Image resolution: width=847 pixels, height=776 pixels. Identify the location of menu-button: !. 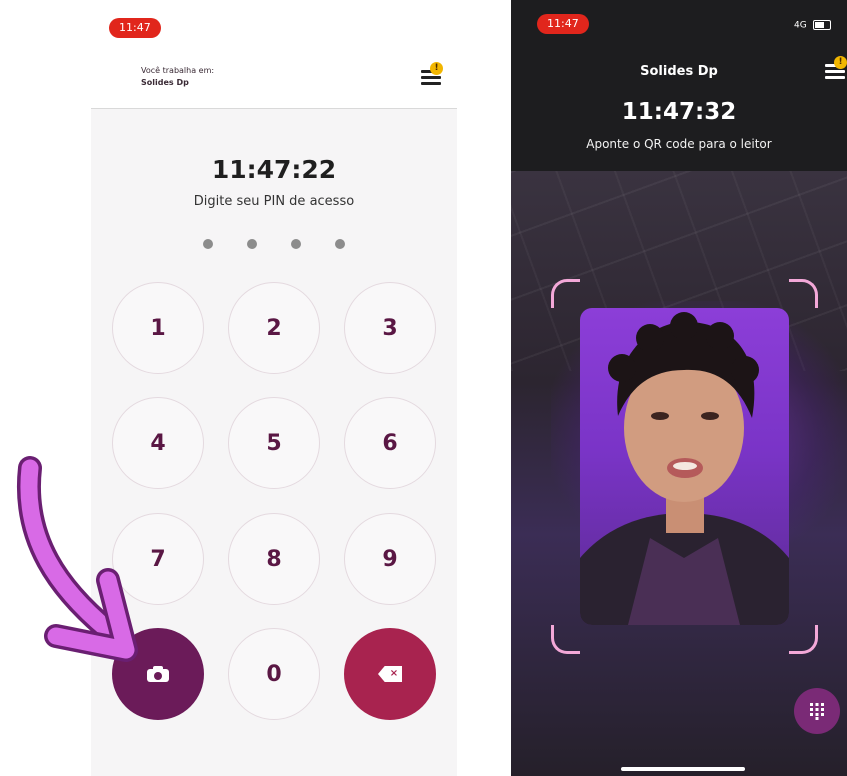
(432, 76).